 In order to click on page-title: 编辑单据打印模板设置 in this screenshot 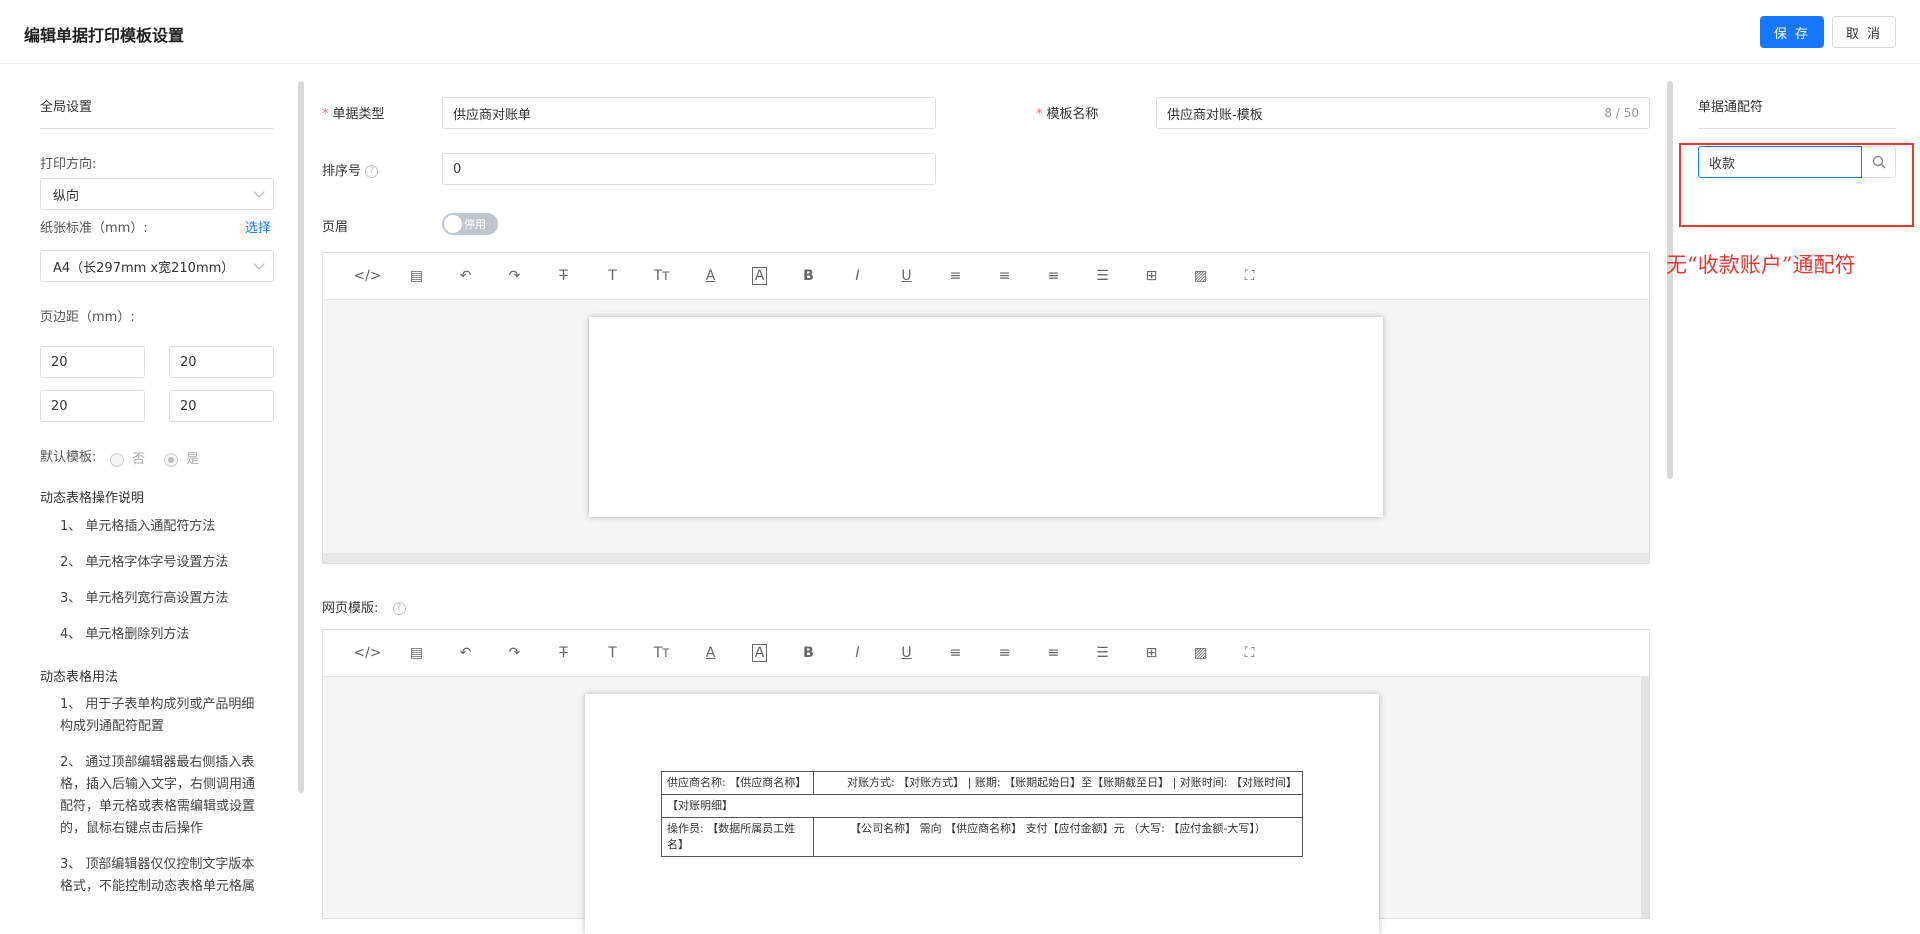, I will do `click(104, 35)`.